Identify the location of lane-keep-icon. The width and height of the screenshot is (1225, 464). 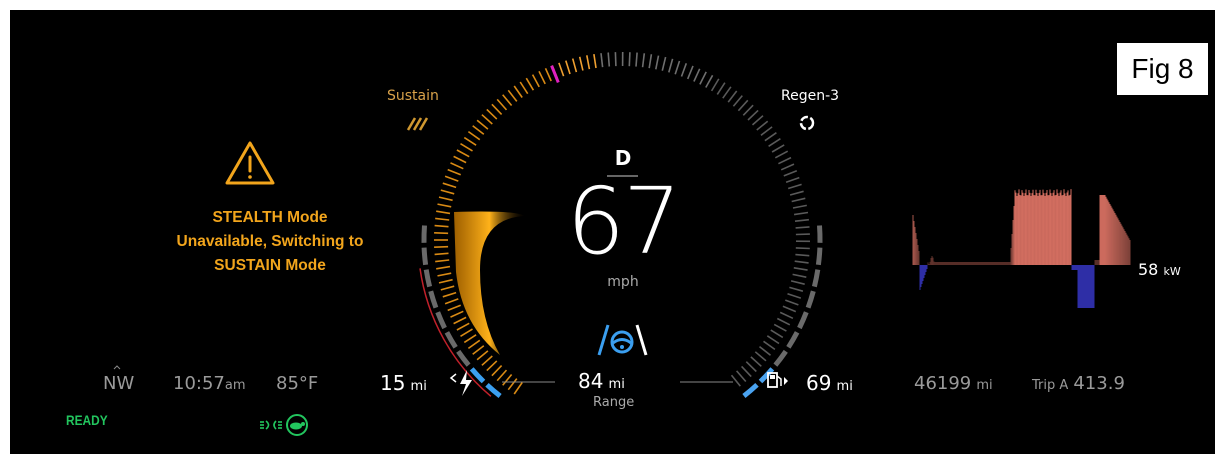
(622, 340).